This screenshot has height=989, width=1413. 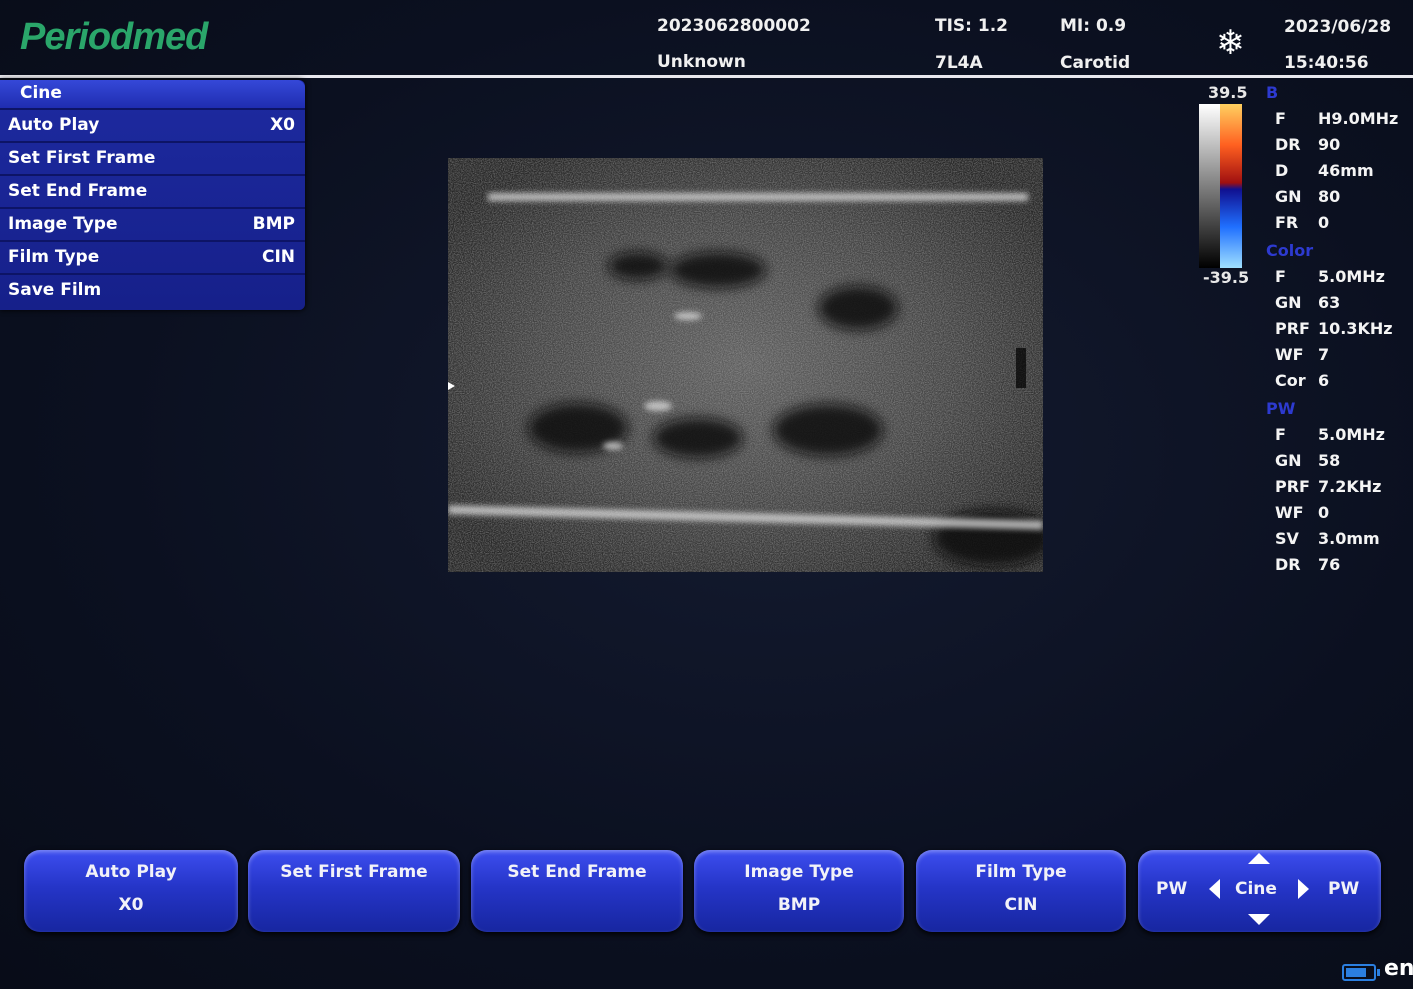 What do you see at coordinates (152, 126) in the screenshot?
I see `menu-item-auto-play: Auto Play X0` at bounding box center [152, 126].